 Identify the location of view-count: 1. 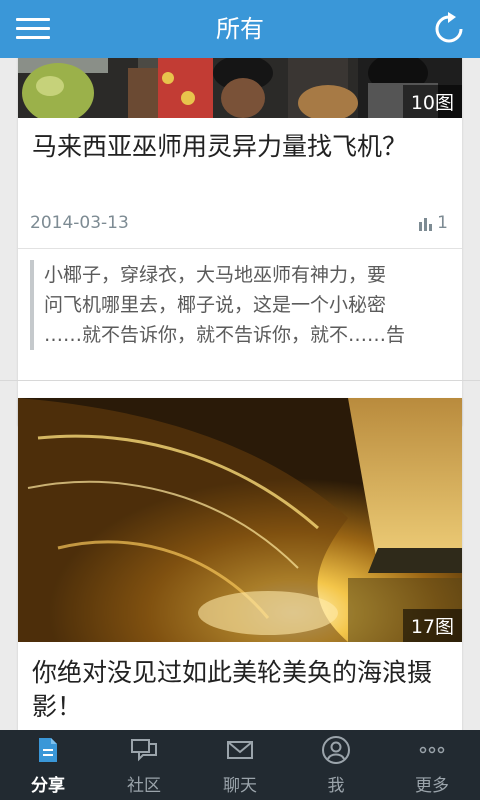
(433, 223).